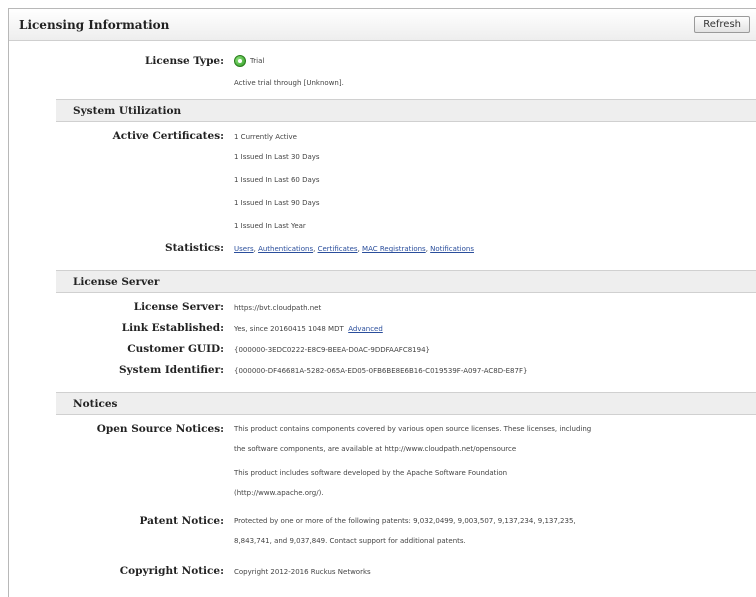 This screenshot has height=597, width=756. What do you see at coordinates (382, 61) in the screenshot?
I see `license-type-row: License Type: Trial` at bounding box center [382, 61].